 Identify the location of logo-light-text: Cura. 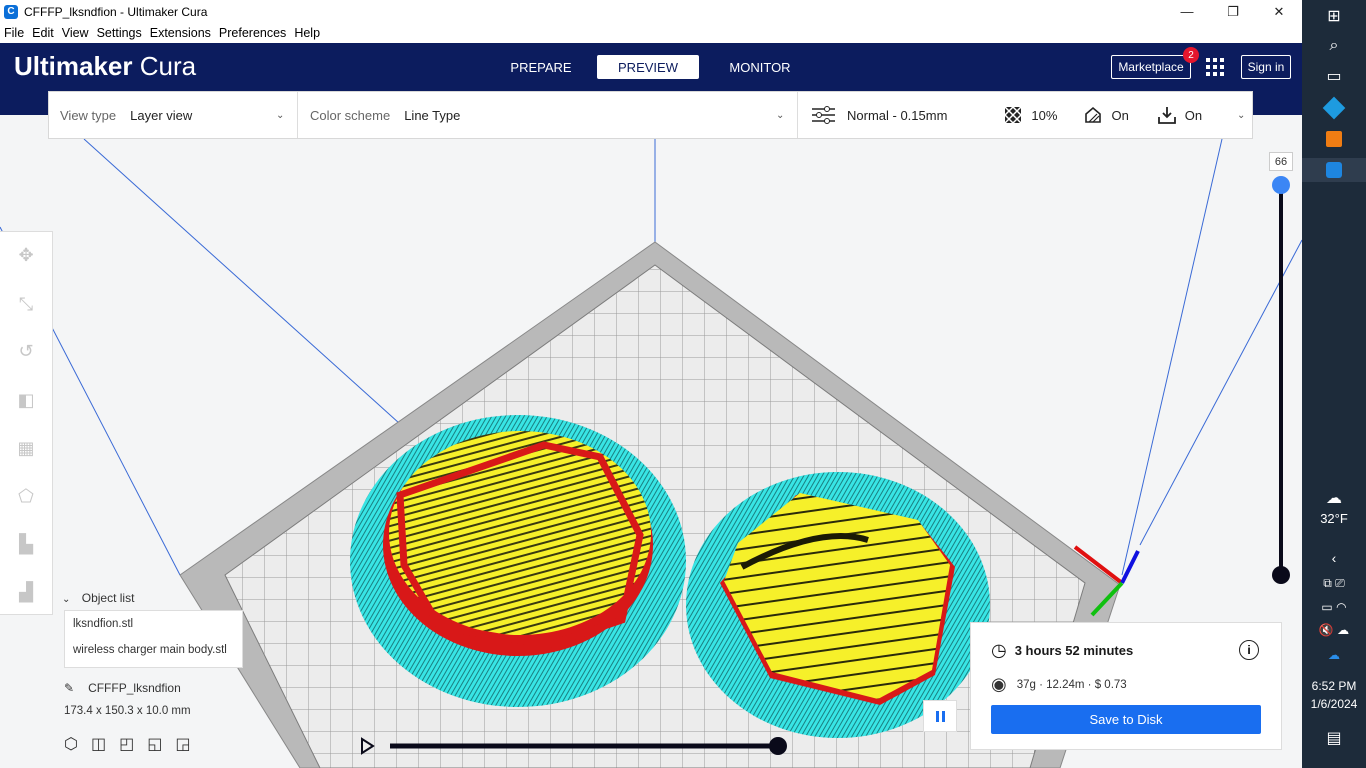
(168, 66).